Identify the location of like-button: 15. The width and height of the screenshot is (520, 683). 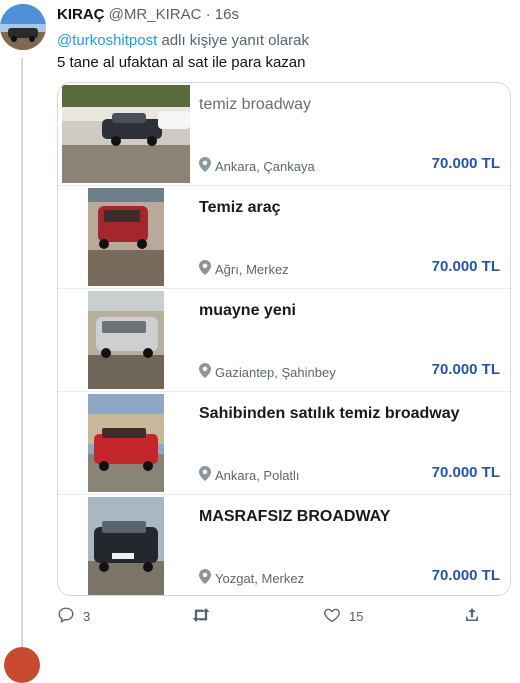
(343, 616).